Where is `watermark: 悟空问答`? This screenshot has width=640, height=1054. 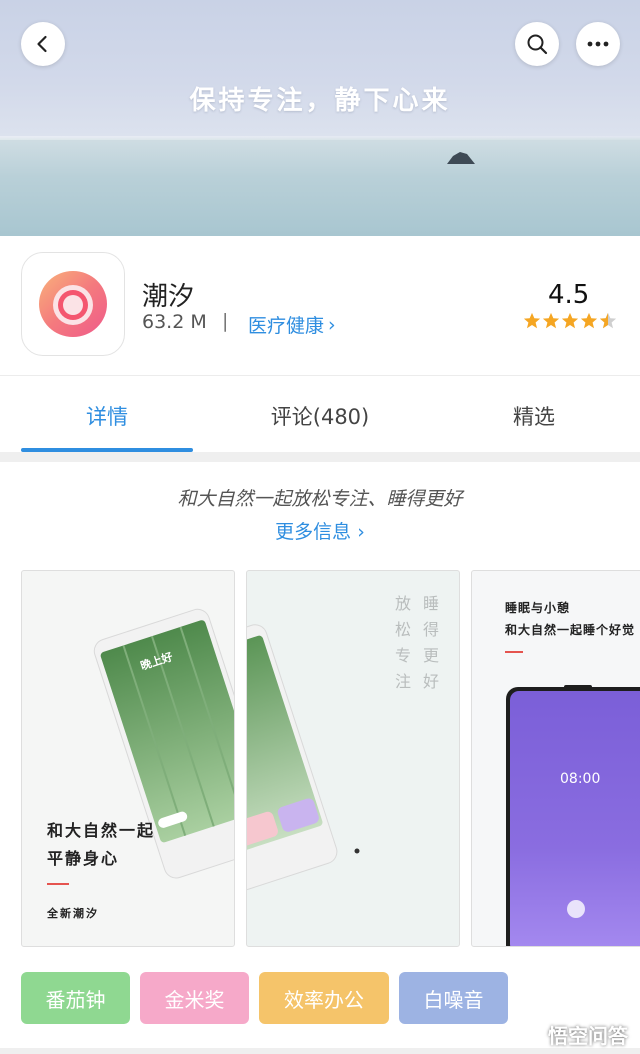
watermark: 悟空问答 is located at coordinates (575, 1034).